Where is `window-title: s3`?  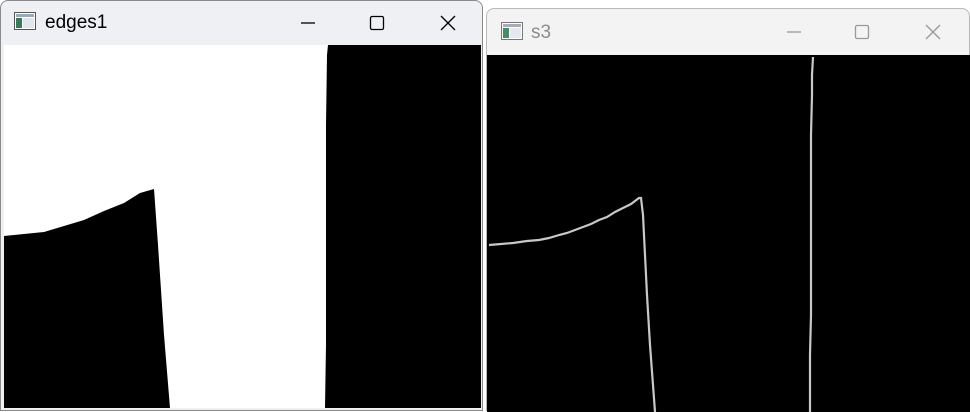 window-title: s3 is located at coordinates (541, 32).